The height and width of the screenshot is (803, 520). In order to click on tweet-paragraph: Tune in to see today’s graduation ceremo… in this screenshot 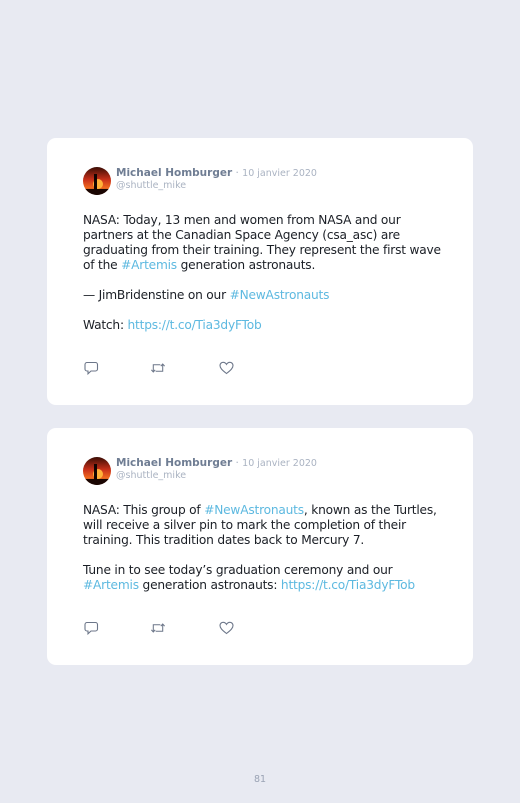, I will do `click(263, 578)`.